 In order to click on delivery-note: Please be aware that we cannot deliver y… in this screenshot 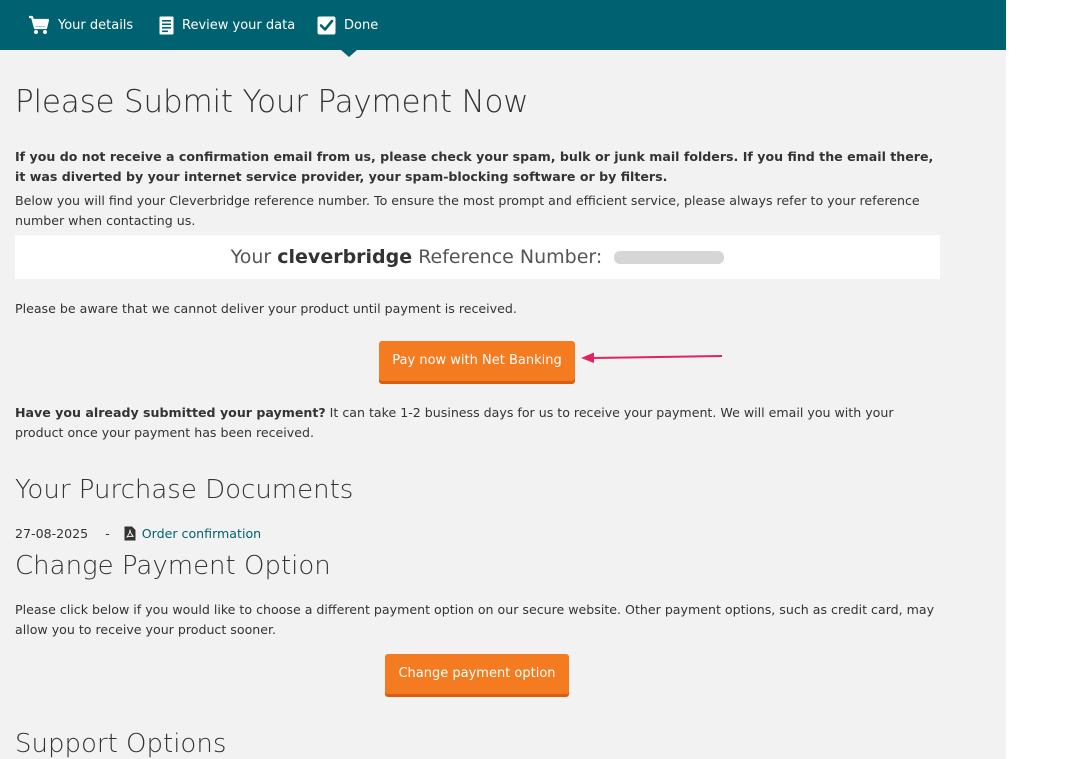, I will do `click(266, 308)`.